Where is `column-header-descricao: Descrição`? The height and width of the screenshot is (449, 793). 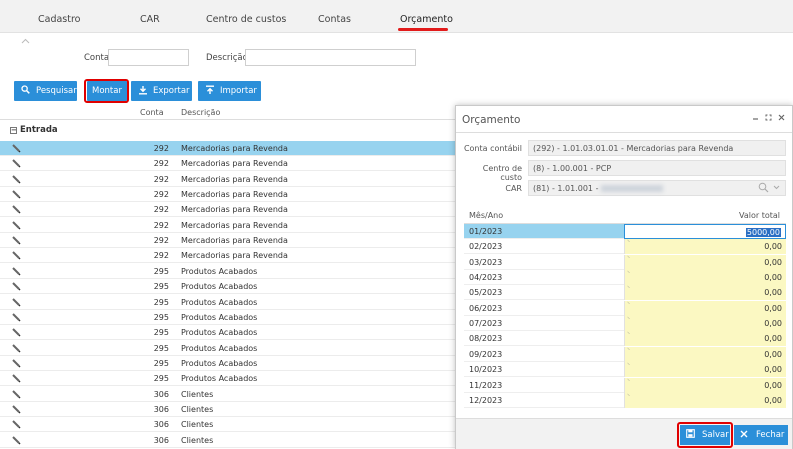
column-header-descricao: Descrição is located at coordinates (200, 112).